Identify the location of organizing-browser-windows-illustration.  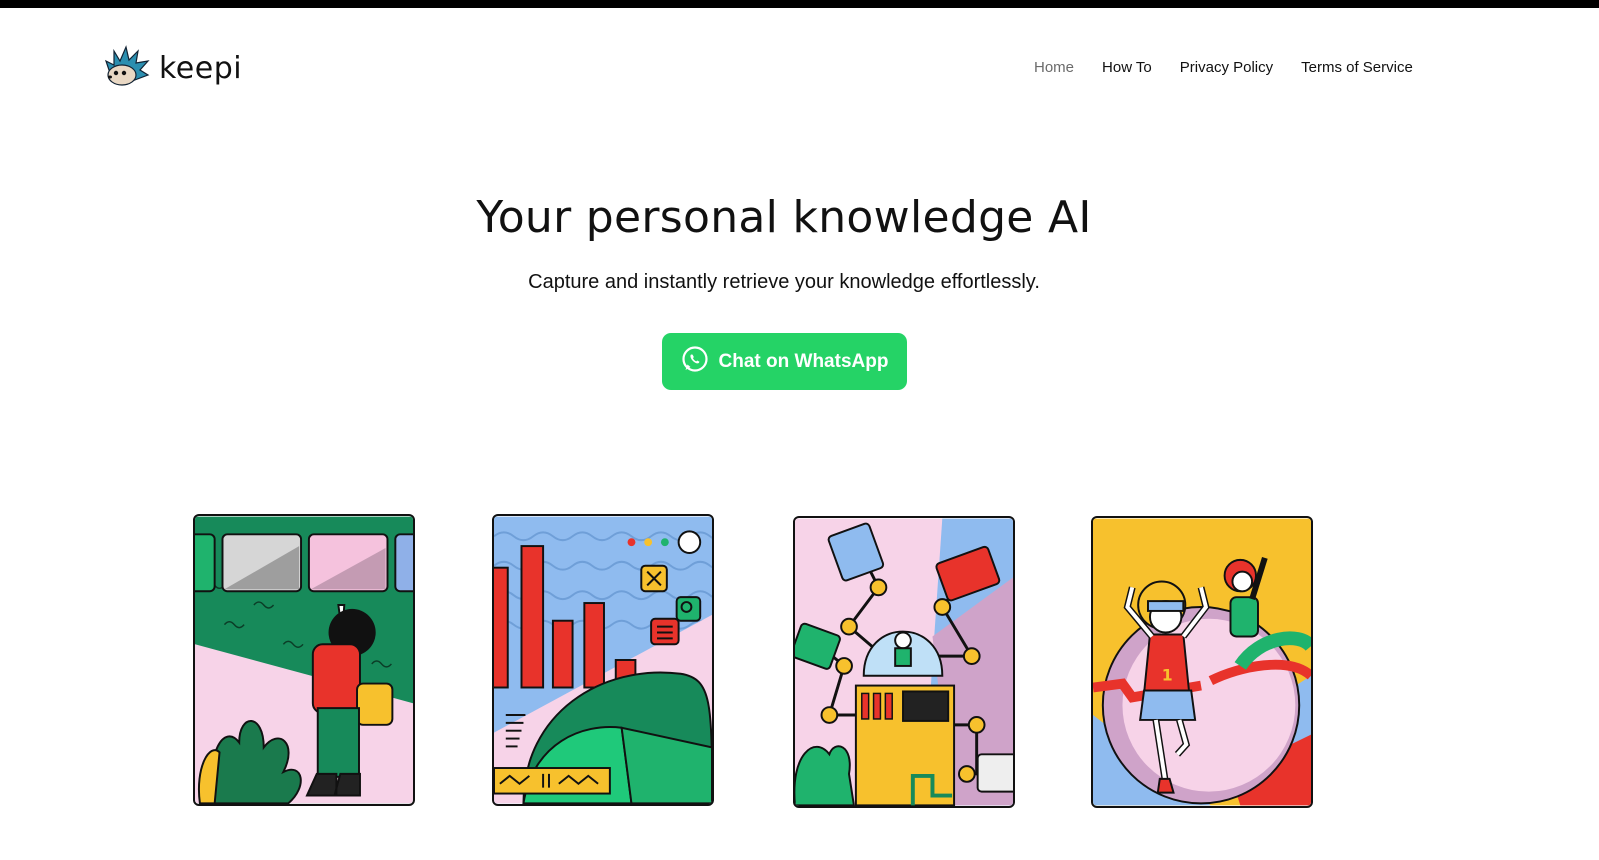
(304, 660).